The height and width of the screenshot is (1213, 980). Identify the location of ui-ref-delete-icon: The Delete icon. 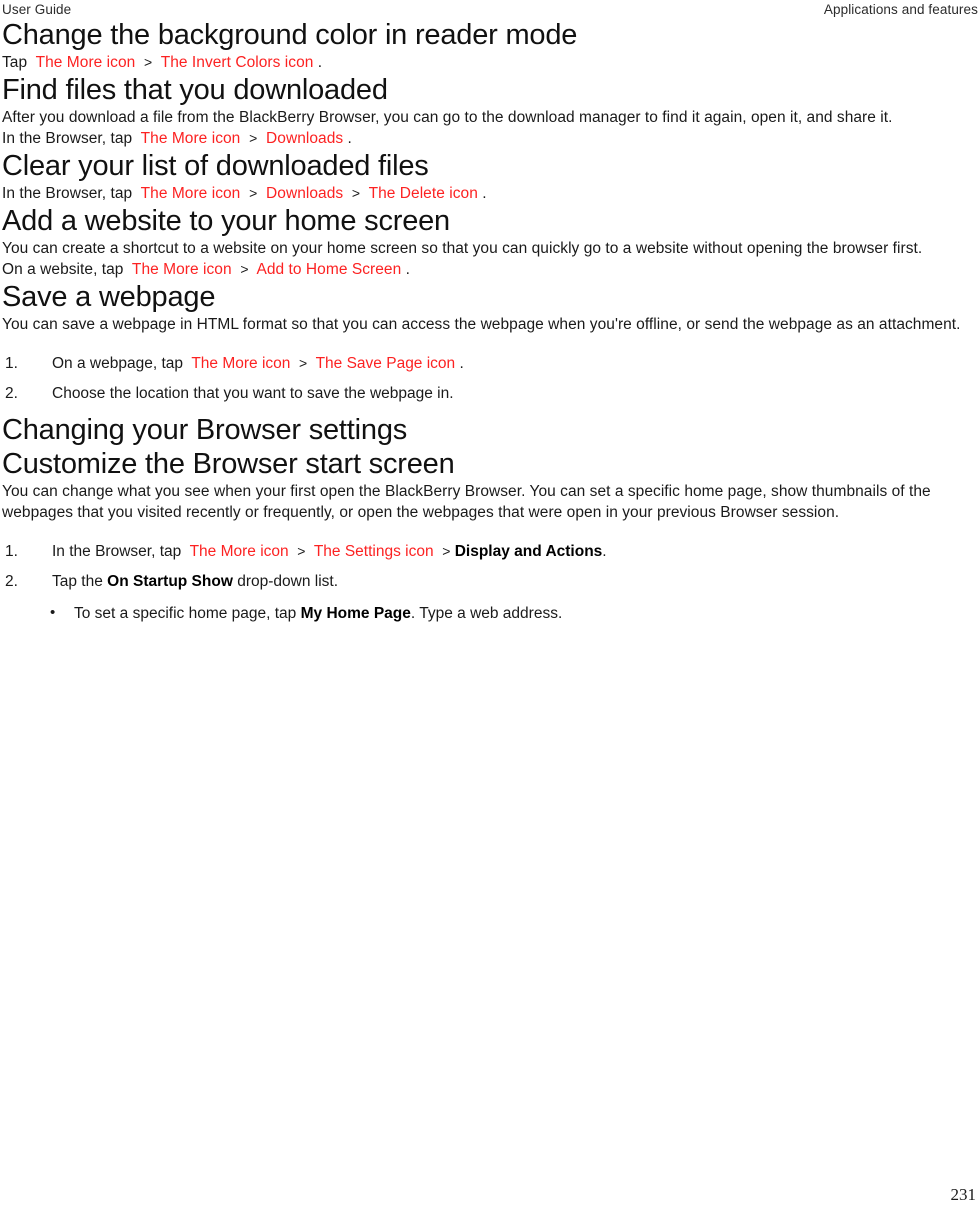
(423, 193).